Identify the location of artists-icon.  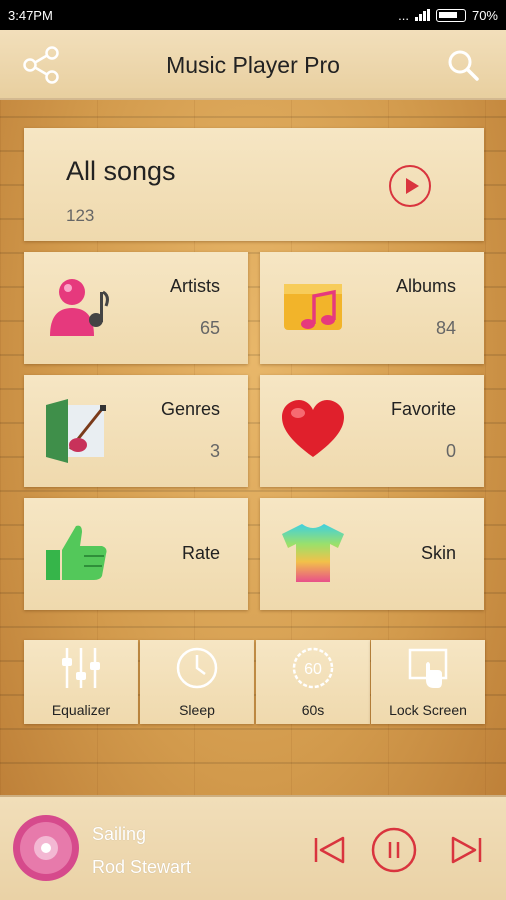
(79, 307).